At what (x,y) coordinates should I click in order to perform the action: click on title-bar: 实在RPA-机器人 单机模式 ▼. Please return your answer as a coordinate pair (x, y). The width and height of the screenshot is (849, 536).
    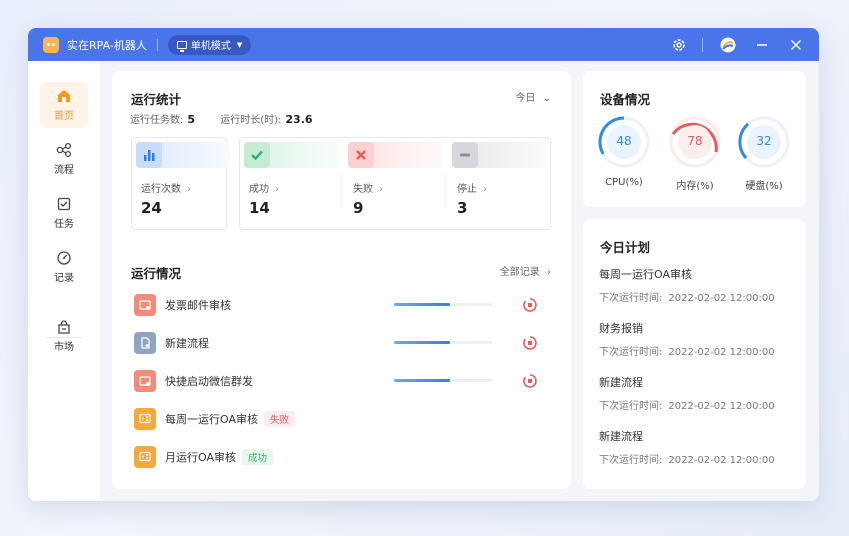
    Looking at the image, I should click on (423, 44).